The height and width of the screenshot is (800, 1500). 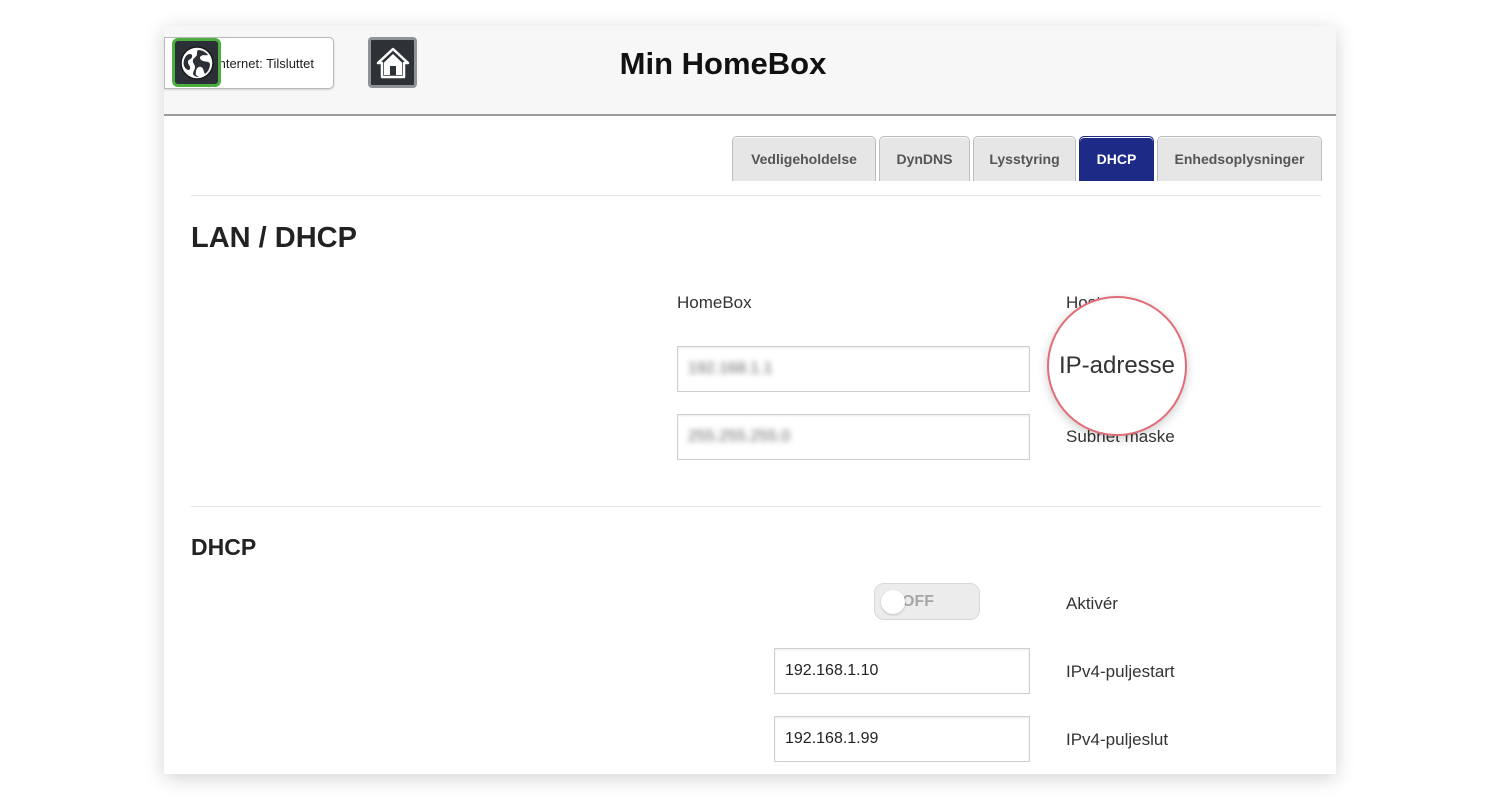 I want to click on tab-dyndns: DynDNS, so click(x=924, y=158).